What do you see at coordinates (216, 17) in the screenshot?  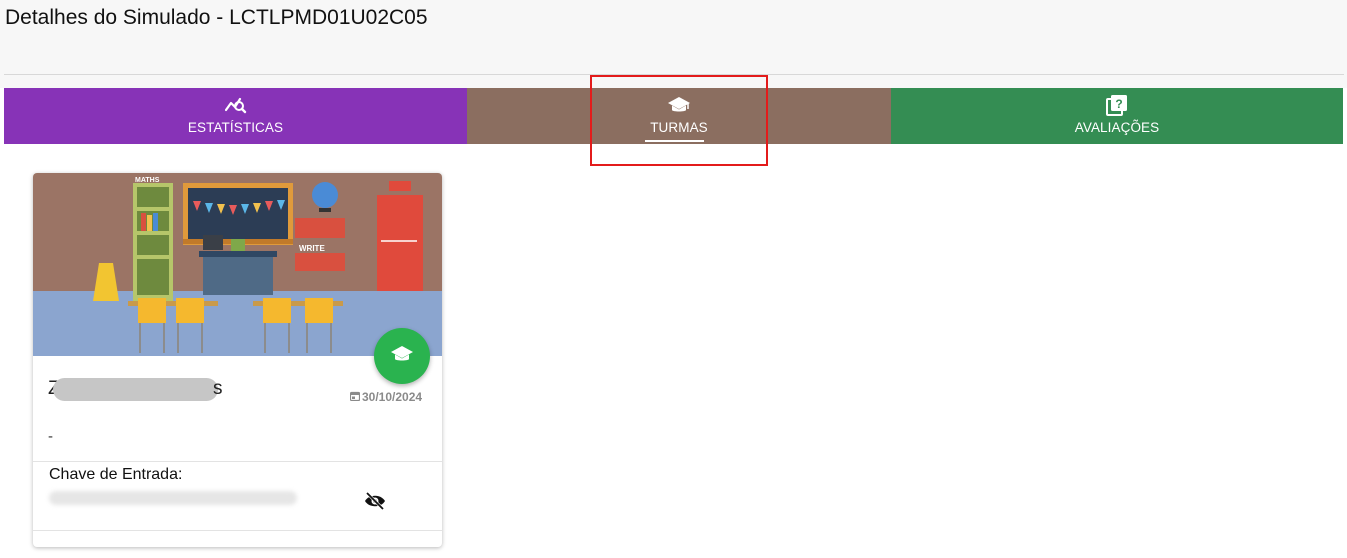 I see `page-title: Detalhes do Simulado - LCTLPMD01U02C05` at bounding box center [216, 17].